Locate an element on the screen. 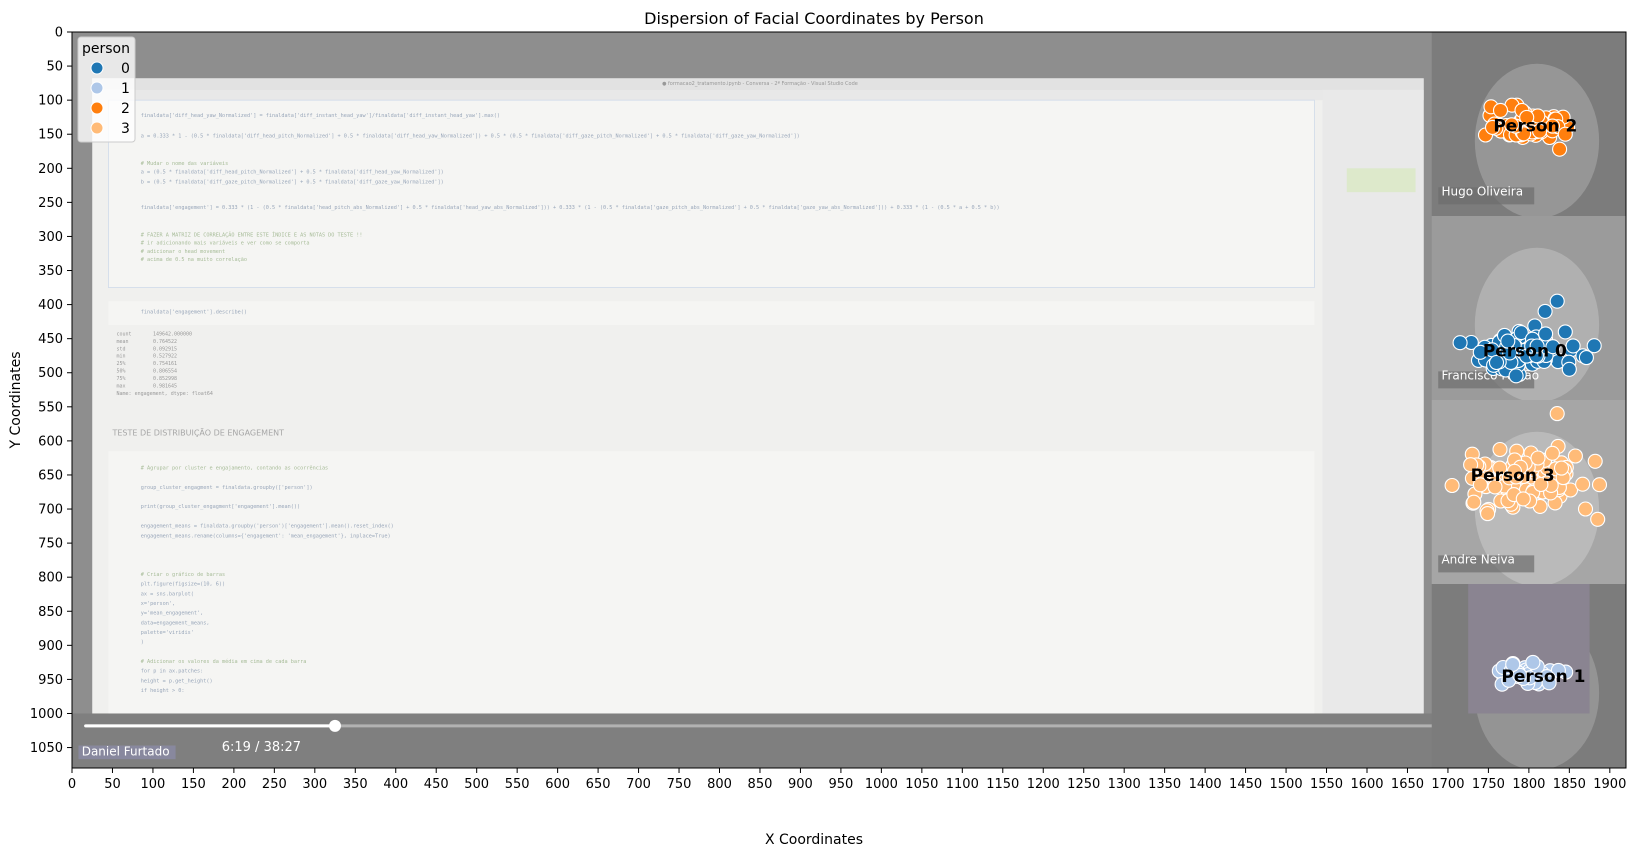 This screenshot has width=1637, height=855. person-label: Person 1 is located at coordinates (1543, 677).